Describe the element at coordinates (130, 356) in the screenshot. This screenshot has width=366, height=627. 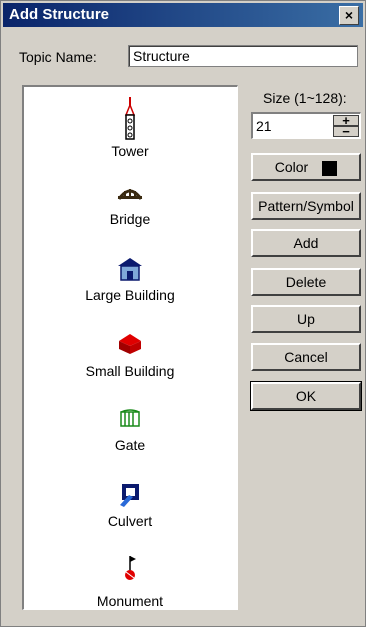
I see `list-item-small-building: Small Building` at that location.